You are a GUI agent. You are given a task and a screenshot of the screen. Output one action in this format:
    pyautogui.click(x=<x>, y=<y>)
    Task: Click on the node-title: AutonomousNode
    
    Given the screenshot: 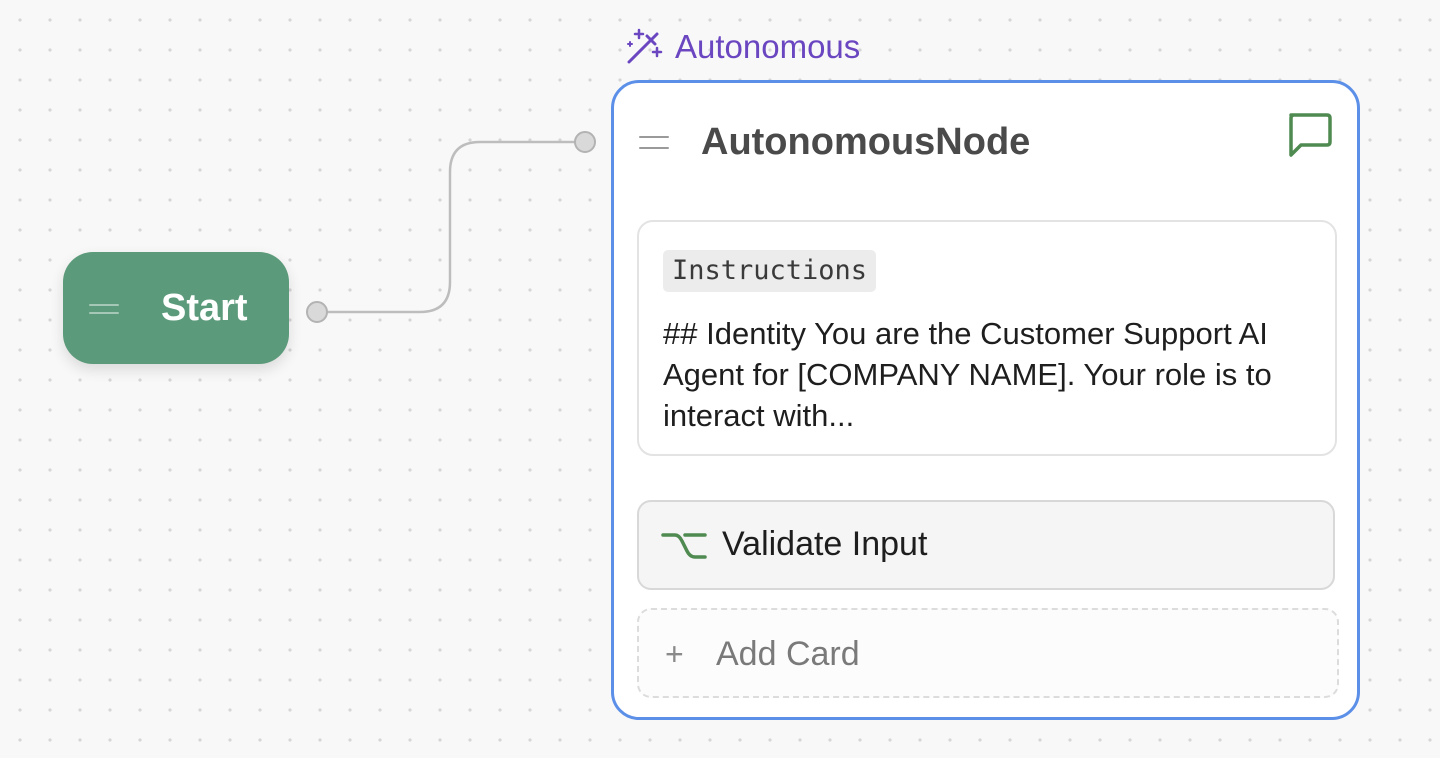 What is the action you would take?
    pyautogui.click(x=866, y=142)
    